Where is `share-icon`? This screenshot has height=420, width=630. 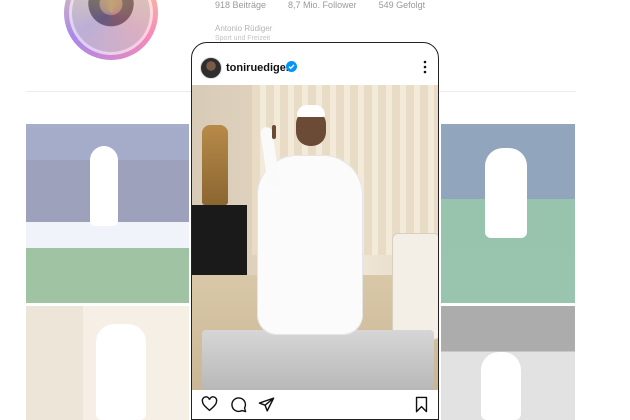 share-icon is located at coordinates (266, 404).